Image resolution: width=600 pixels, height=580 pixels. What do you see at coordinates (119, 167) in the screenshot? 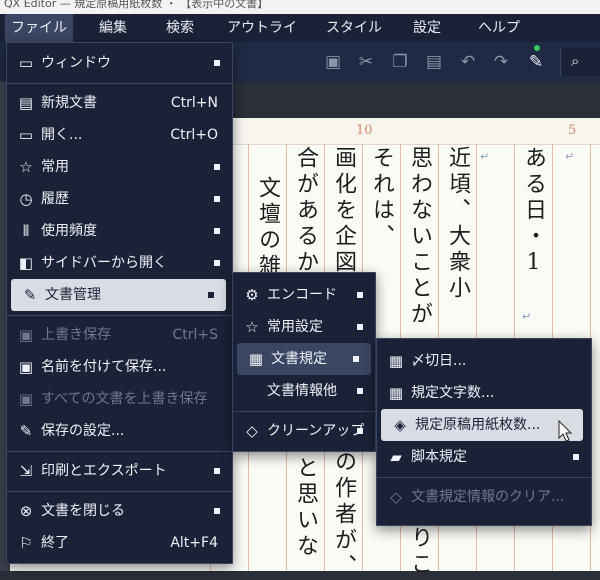
I see `menu-item-favorites: ☆ 常用` at bounding box center [119, 167].